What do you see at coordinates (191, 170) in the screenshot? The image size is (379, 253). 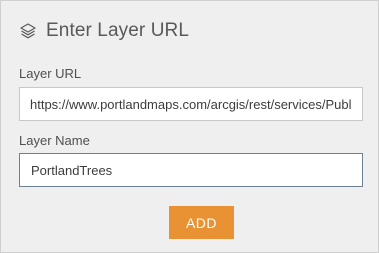 I see `layer-name-input` at bounding box center [191, 170].